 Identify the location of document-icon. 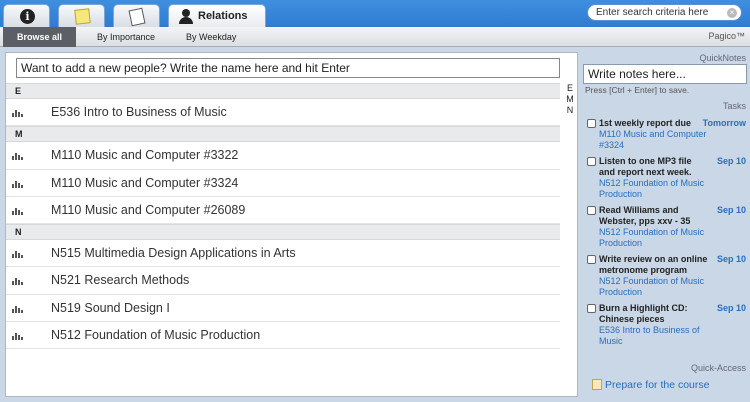
(137, 17).